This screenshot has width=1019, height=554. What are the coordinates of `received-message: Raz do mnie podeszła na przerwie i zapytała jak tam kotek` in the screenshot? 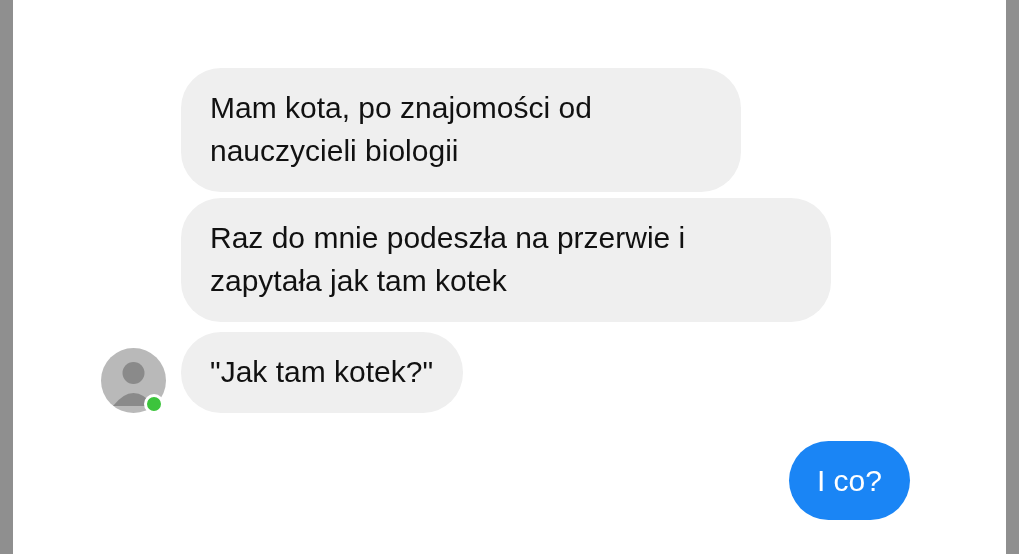 It's located at (506, 260).